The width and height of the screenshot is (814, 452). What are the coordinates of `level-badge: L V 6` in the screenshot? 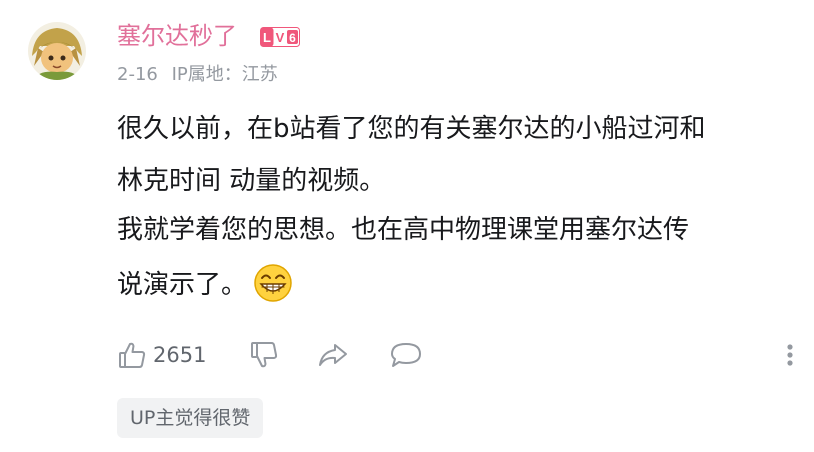 It's located at (280, 37).